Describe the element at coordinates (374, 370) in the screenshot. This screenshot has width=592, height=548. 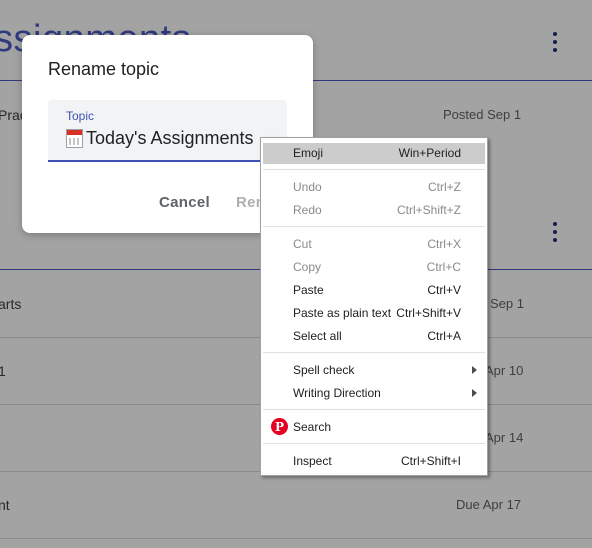
I see `menu-item-spell-check: Spell check` at that location.